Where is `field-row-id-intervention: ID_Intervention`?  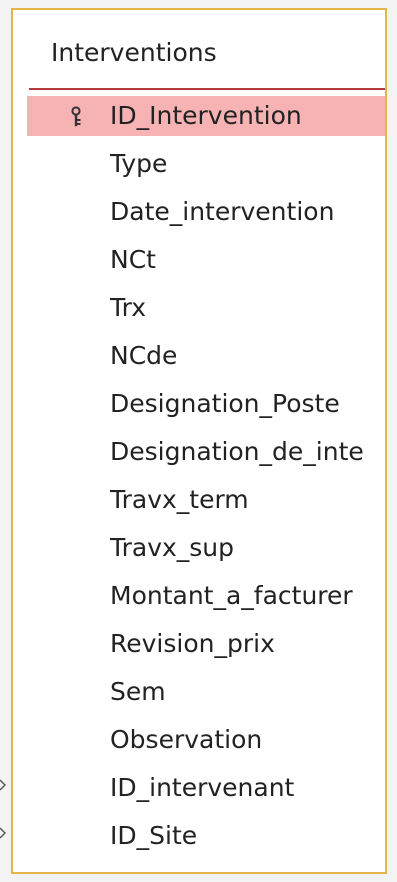 field-row-id-intervention: ID_Intervention is located at coordinates (199, 116).